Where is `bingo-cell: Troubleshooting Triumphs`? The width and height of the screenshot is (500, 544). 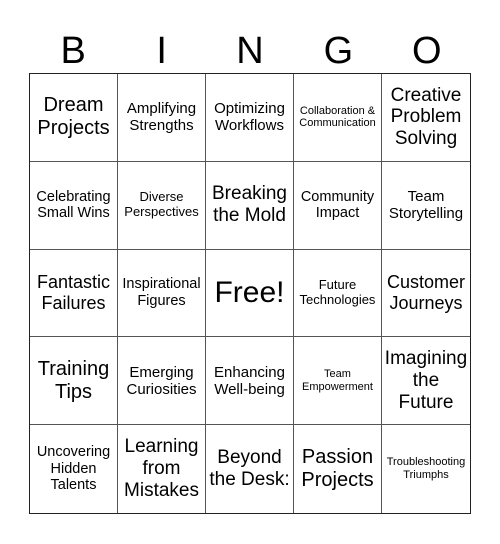 bingo-cell: Troubleshooting Triumphs is located at coordinates (426, 469).